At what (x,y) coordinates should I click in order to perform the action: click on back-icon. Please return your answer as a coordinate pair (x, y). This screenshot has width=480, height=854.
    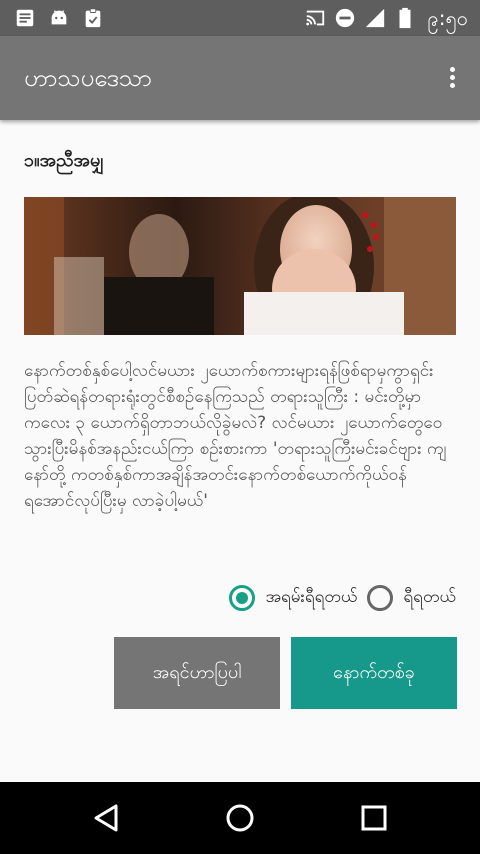
    Looking at the image, I should click on (106, 818).